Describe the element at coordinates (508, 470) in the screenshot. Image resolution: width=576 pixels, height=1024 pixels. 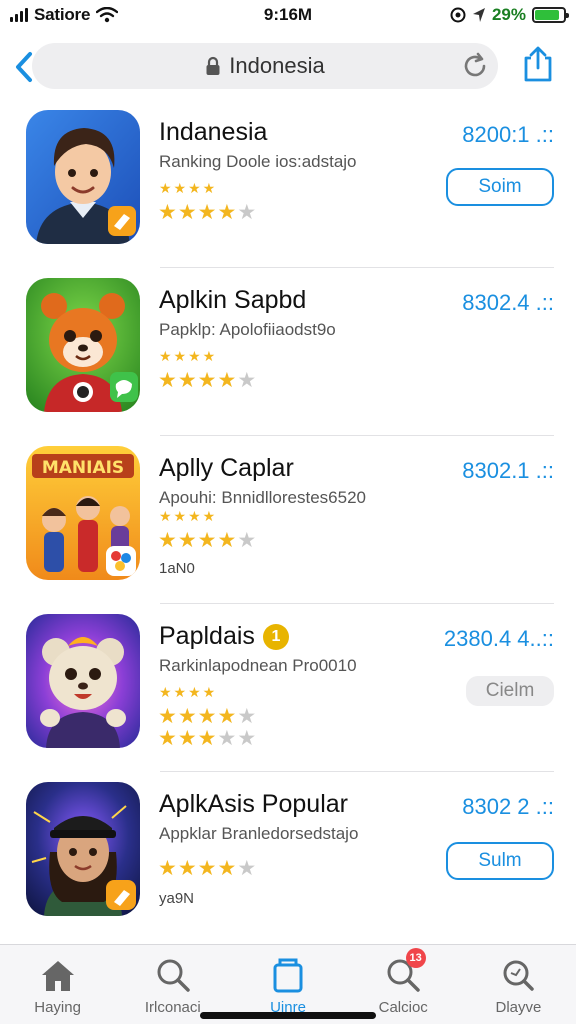
I see `app-price: 8302.1 .::` at that location.